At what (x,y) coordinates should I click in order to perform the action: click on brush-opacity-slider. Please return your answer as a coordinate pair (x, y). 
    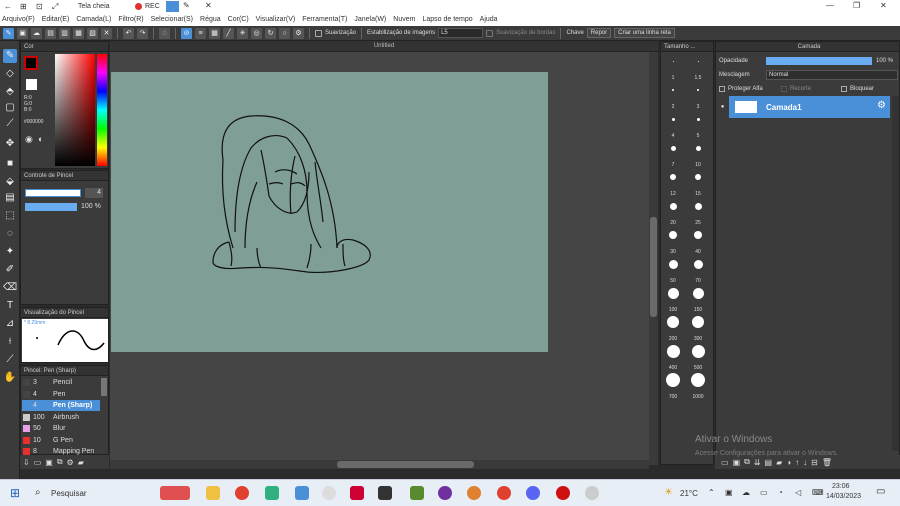
    Looking at the image, I should click on (51, 207).